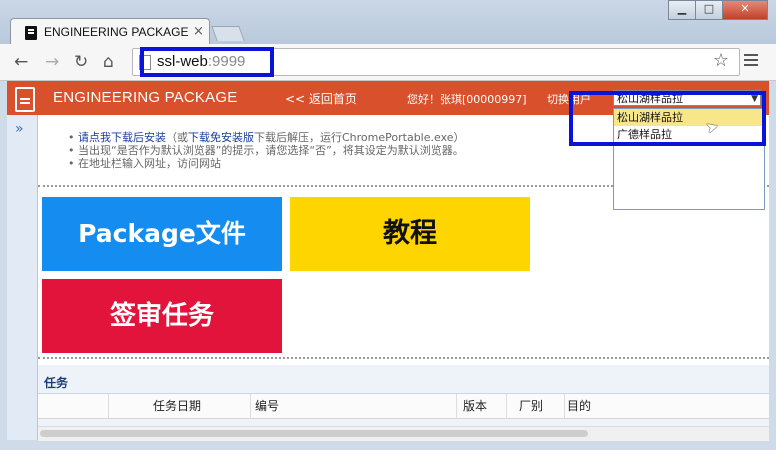 The width and height of the screenshot is (776, 450). Describe the element at coordinates (266, 163) in the screenshot. I see `note-item: 在地址栏输入网址，访问网站` at that location.